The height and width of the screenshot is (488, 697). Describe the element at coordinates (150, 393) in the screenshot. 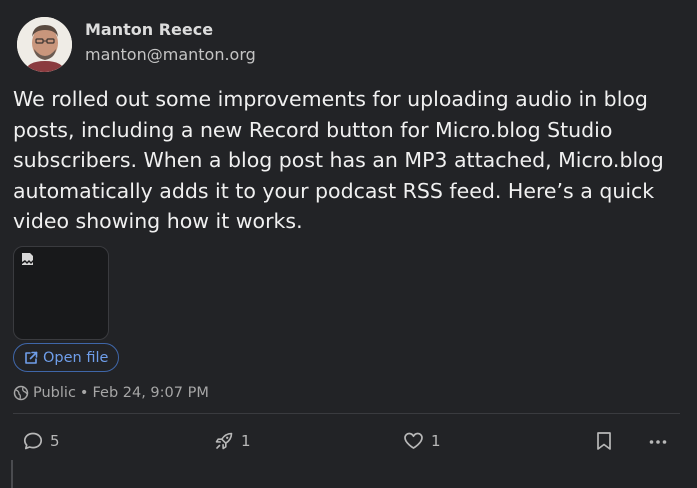

I see `post-timestamp: Feb 24, 9:07 PM` at that location.